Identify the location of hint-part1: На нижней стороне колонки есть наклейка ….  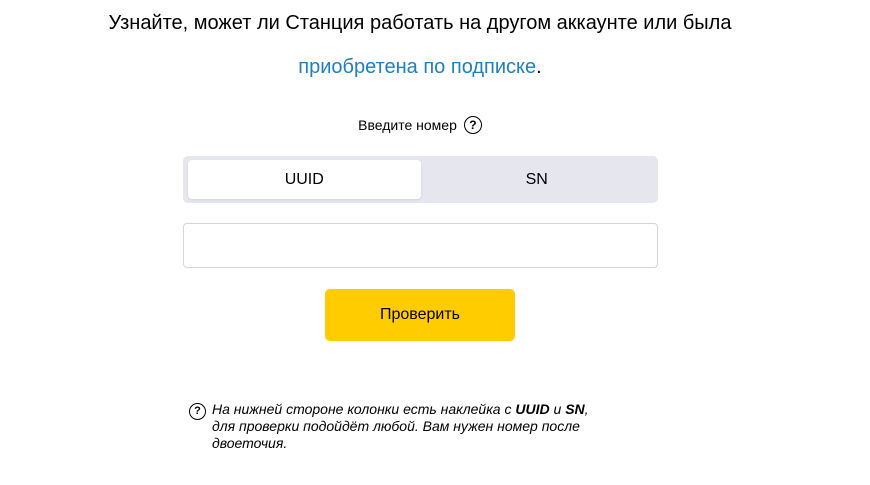
(364, 409).